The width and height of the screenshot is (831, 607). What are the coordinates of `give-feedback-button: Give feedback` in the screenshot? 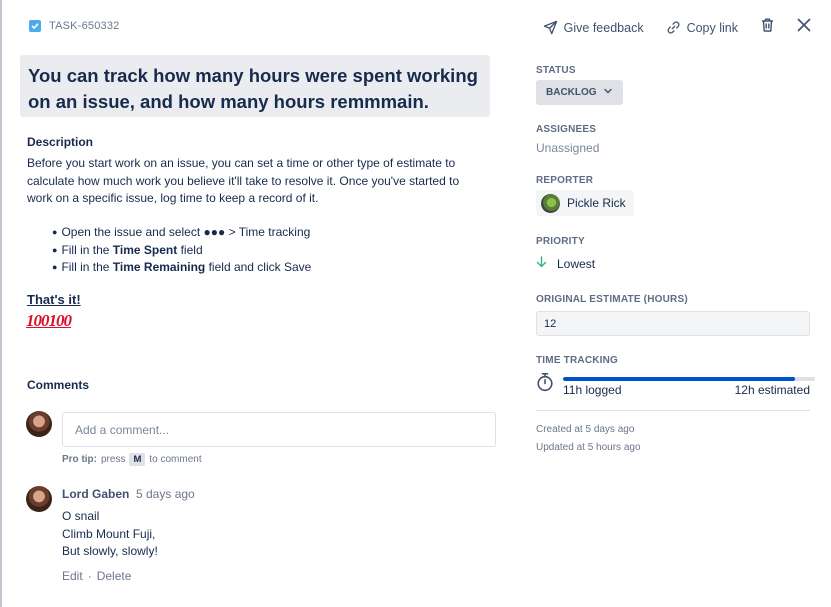 It's located at (593, 27).